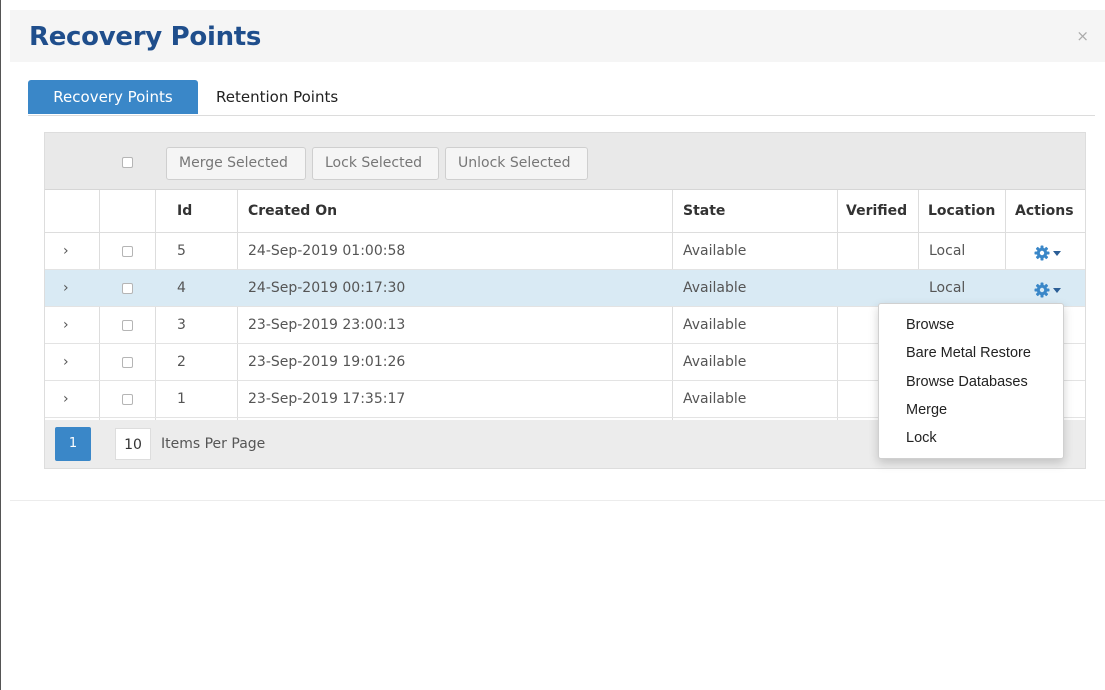 The image size is (1105, 690). I want to click on modal-bottom-divider, so click(557, 500).